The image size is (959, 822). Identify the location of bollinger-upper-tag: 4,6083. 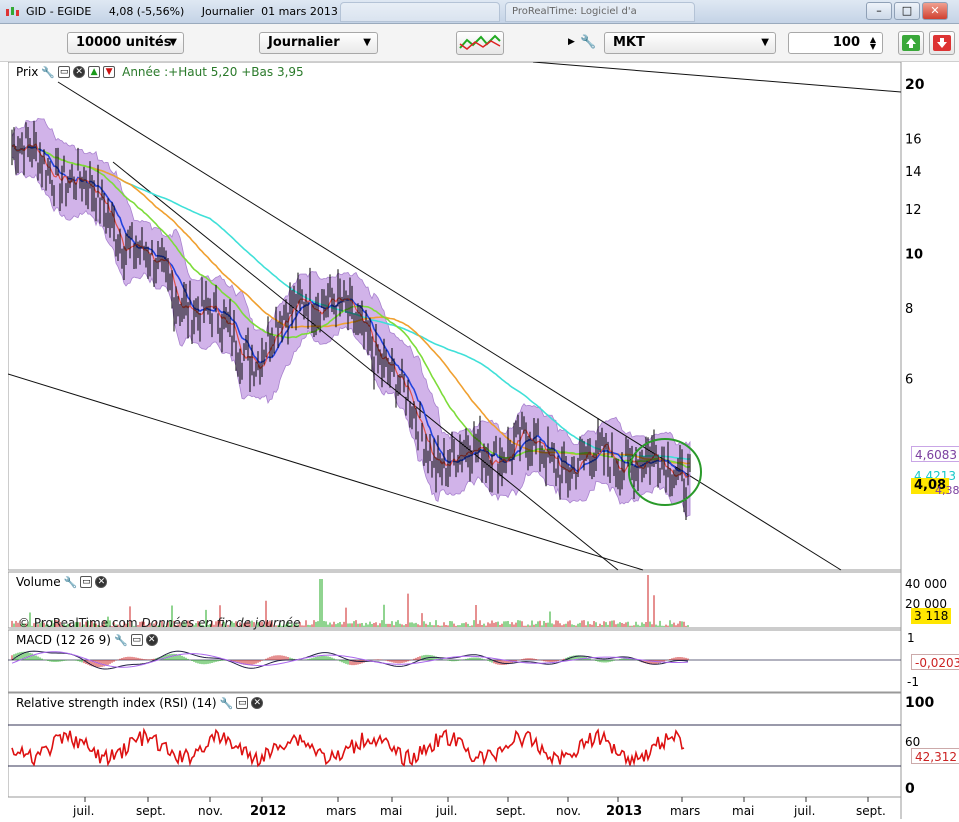
(935, 454).